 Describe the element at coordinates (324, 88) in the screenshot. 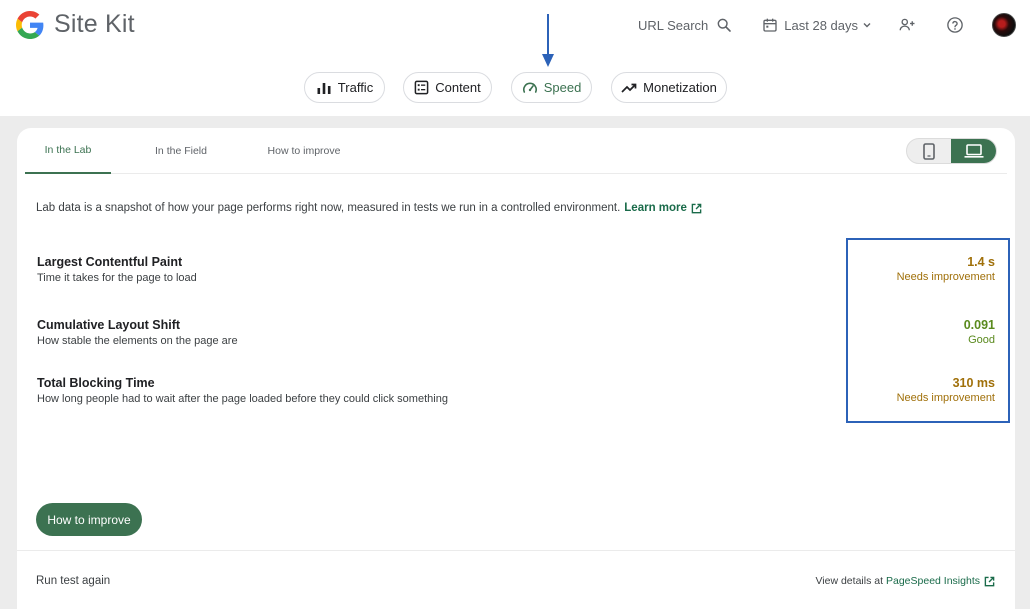

I see `bar-chart-icon` at that location.